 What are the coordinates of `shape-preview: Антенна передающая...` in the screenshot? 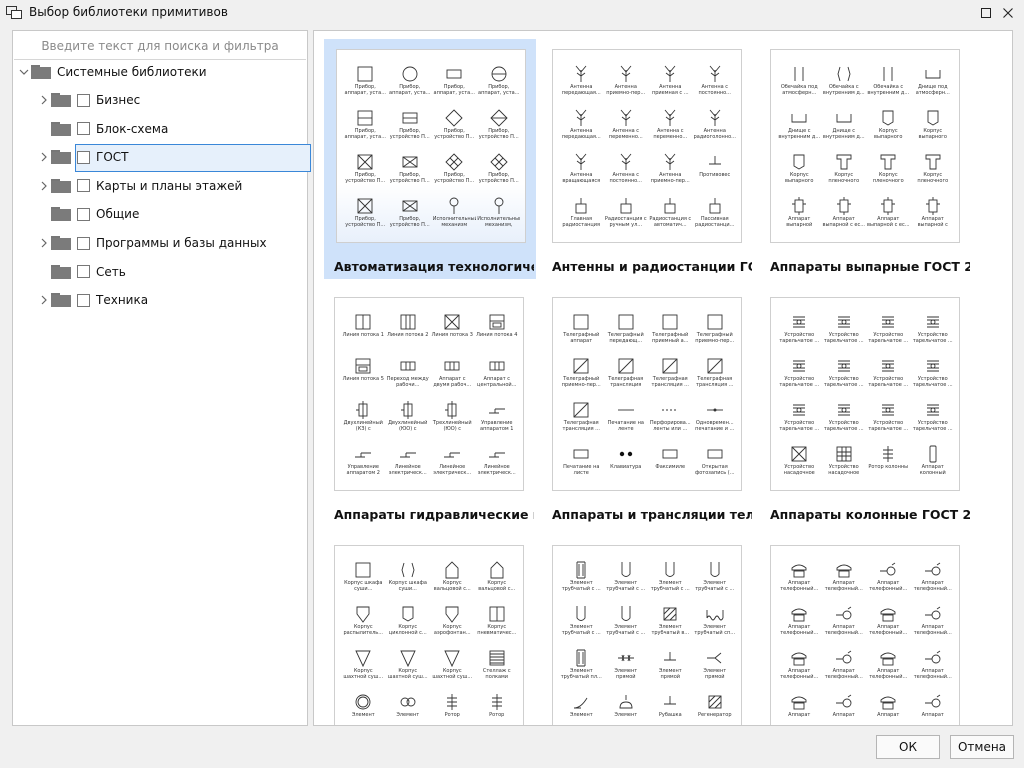 It's located at (581, 83).